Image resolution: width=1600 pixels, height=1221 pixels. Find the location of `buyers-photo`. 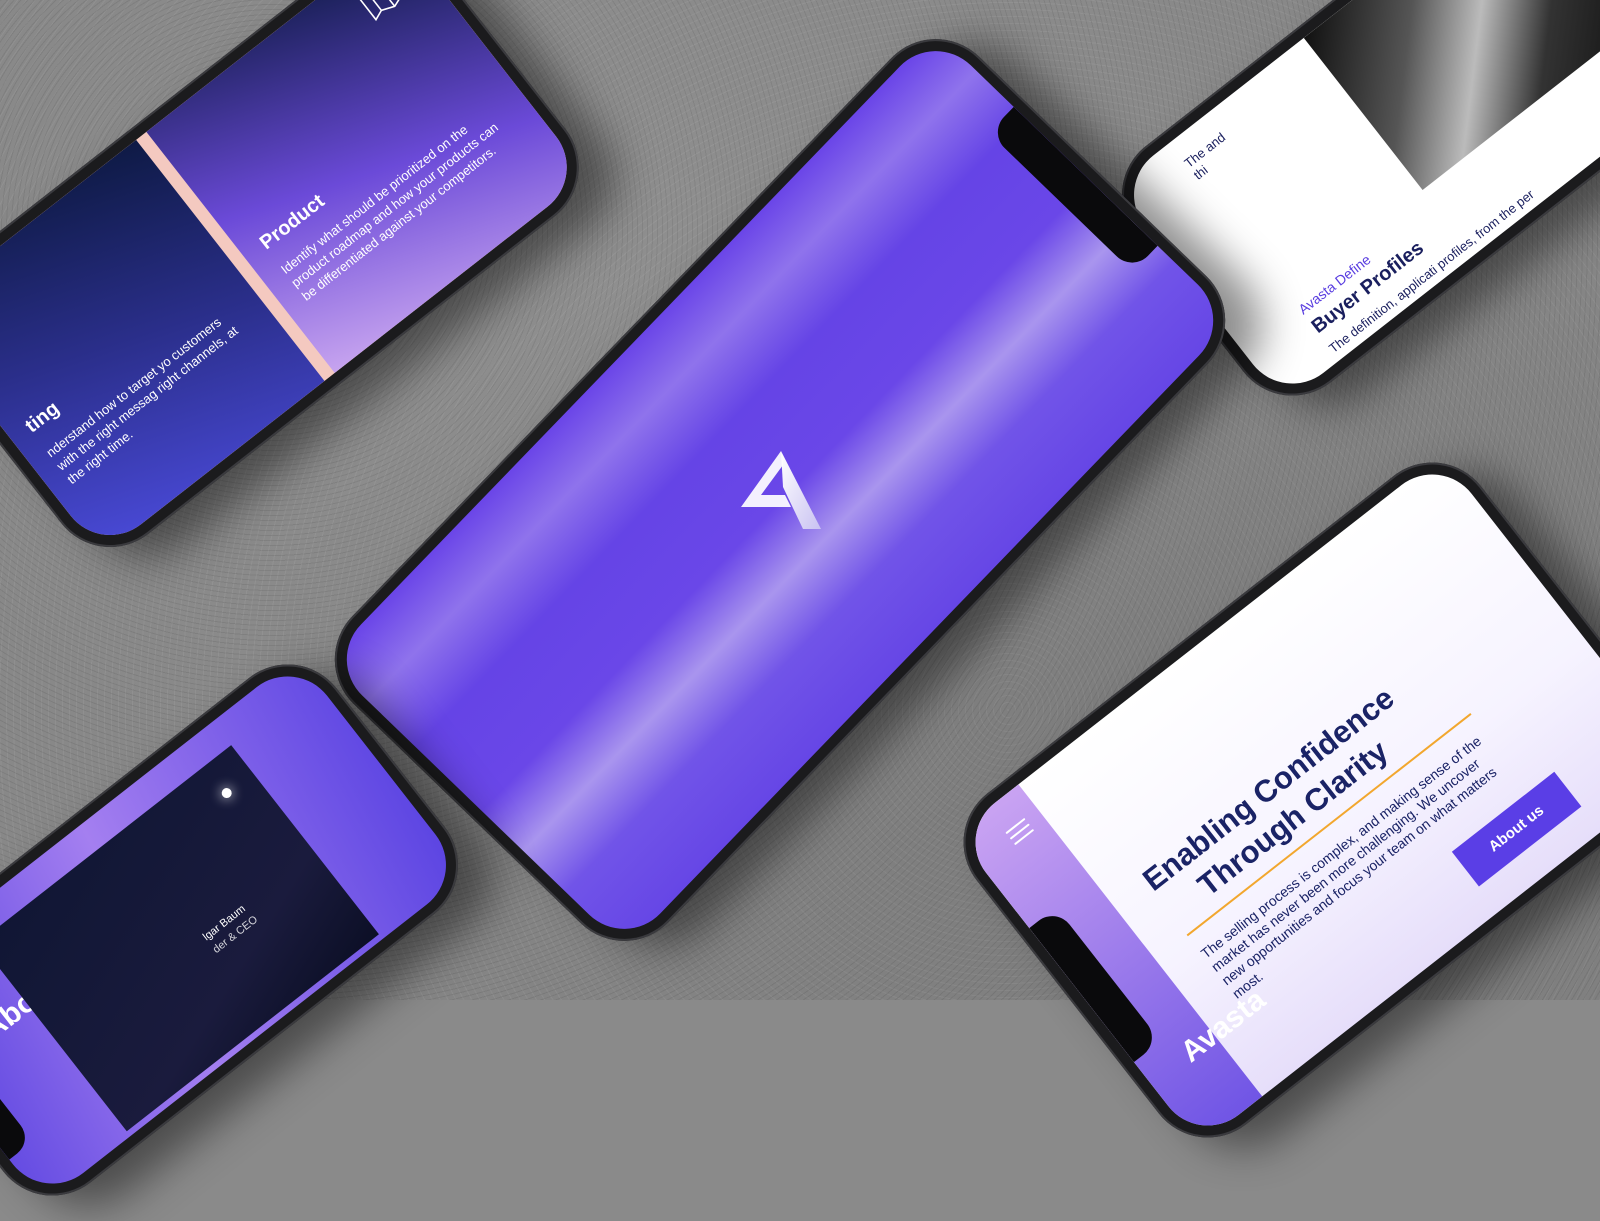

buyers-photo is located at coordinates (1451, 95).